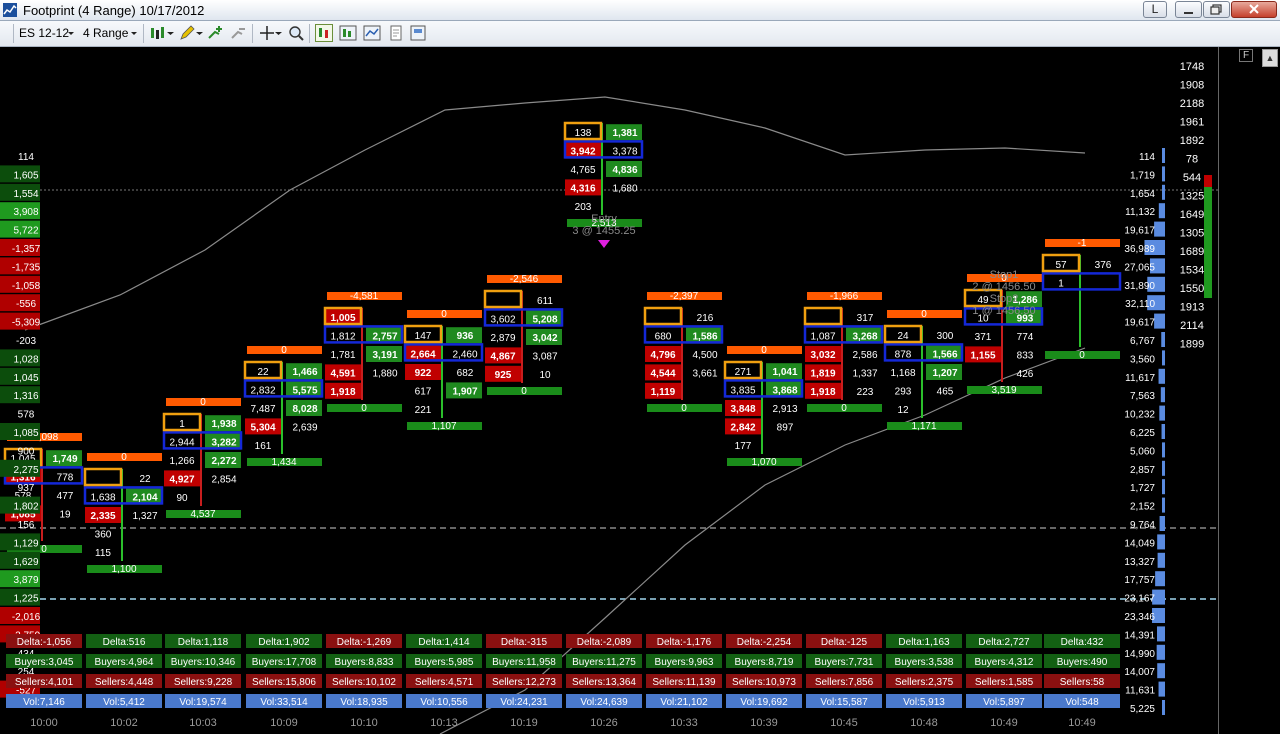 The width and height of the screenshot is (1280, 734). Describe the element at coordinates (384, 355) in the screenshot. I see `ask-volume: 3,191` at that location.